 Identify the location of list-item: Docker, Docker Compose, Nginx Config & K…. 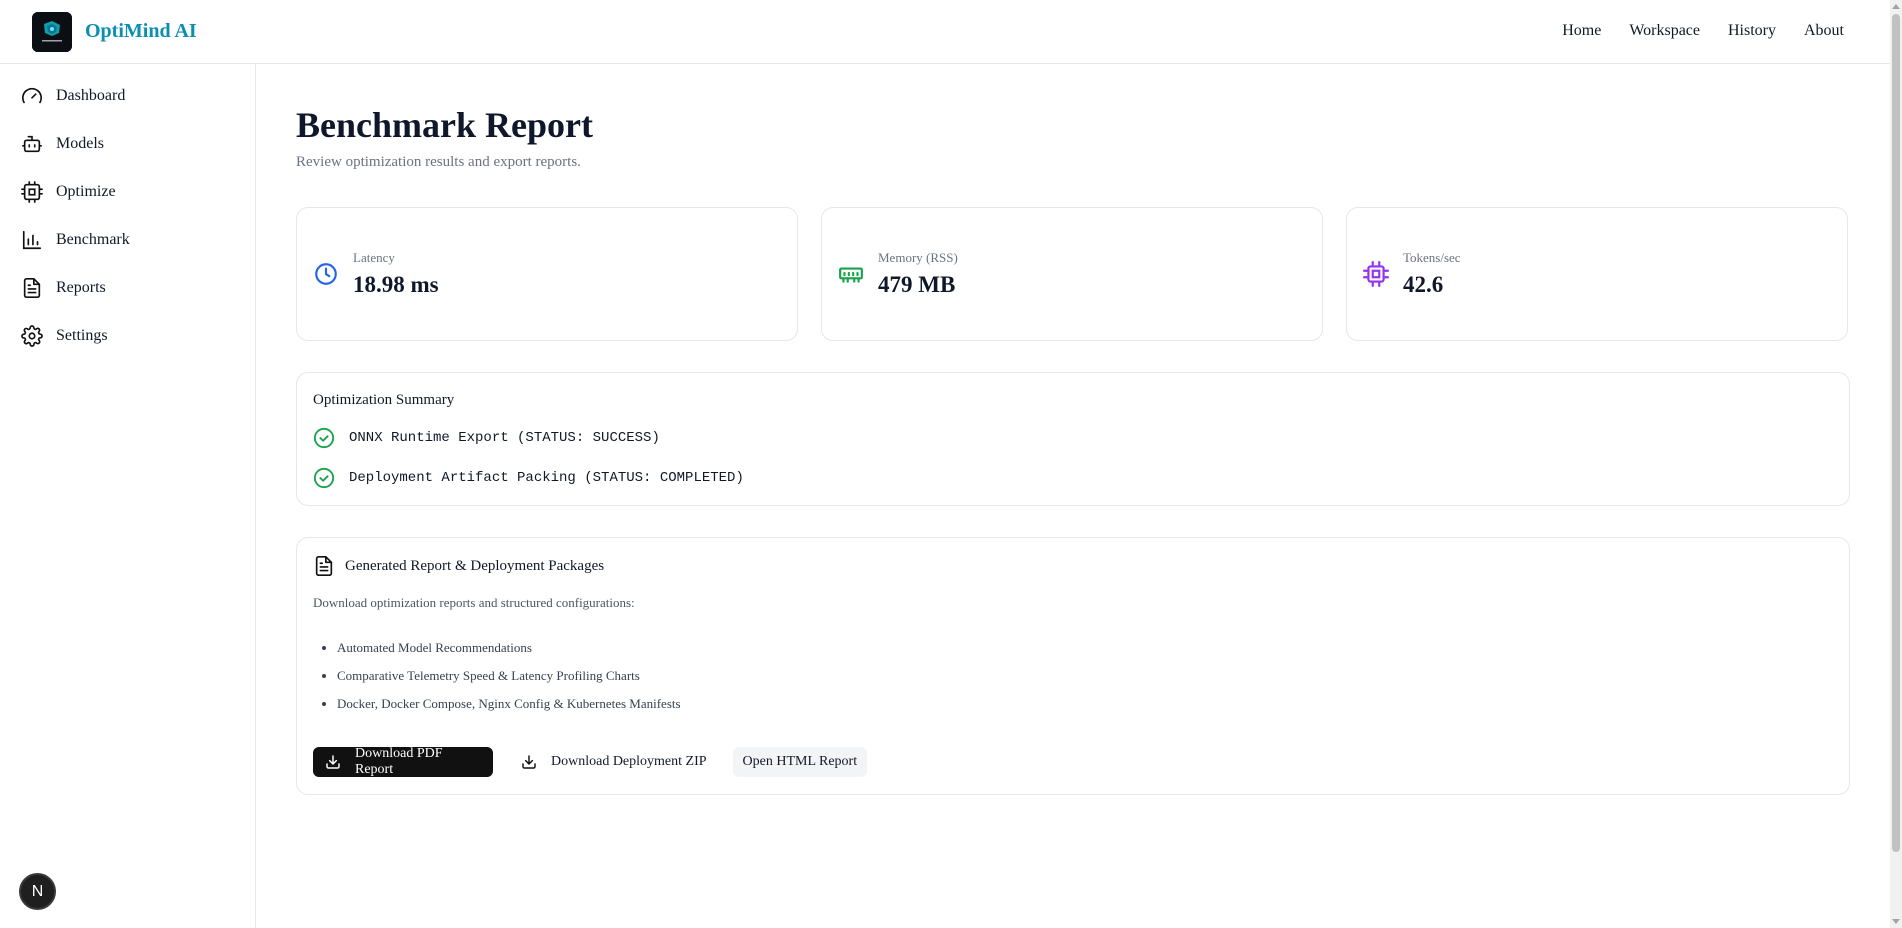
(509, 709).